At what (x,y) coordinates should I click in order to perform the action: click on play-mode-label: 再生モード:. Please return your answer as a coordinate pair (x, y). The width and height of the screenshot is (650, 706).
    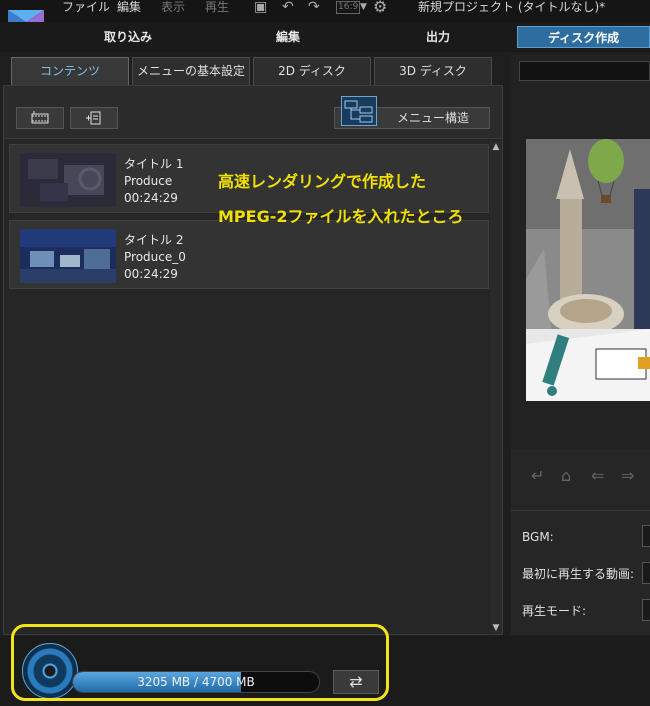
    Looking at the image, I should click on (554, 611).